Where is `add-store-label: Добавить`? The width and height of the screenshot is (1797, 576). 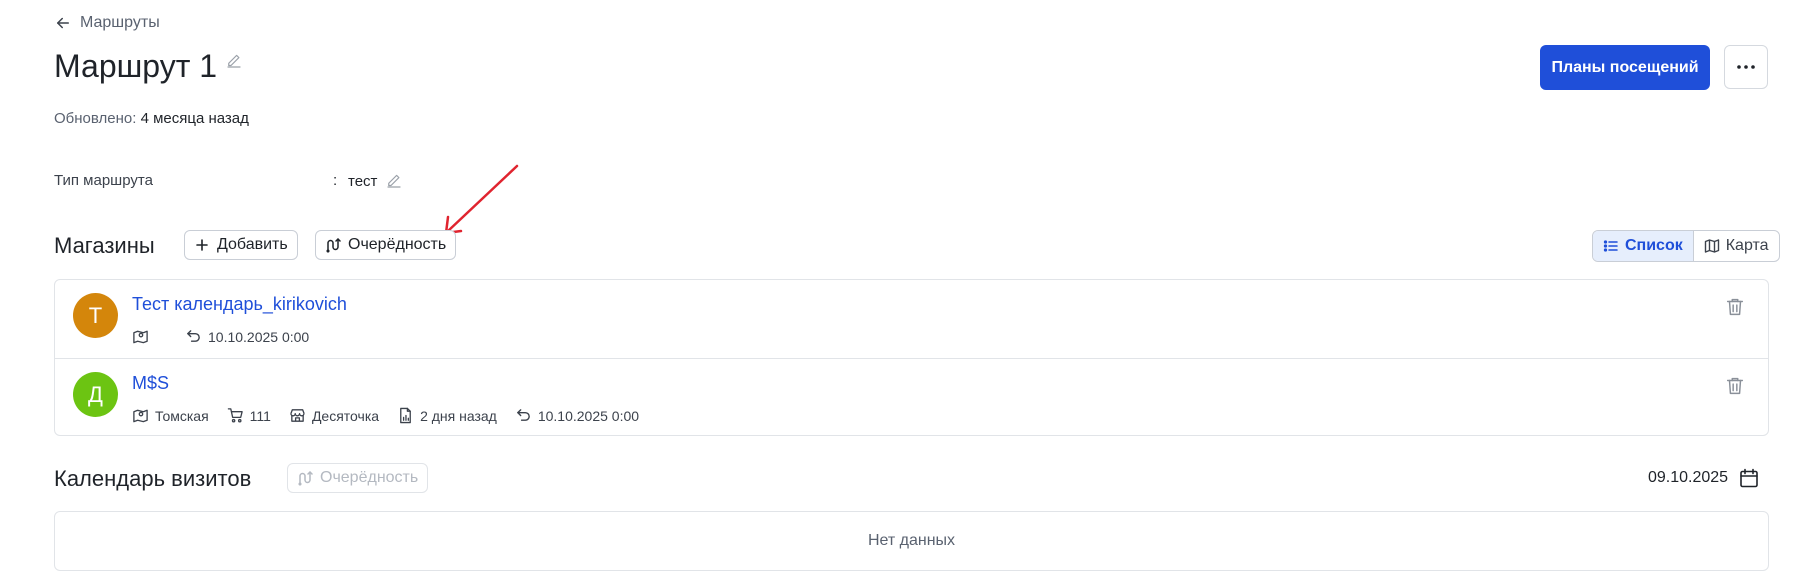
add-store-label: Добавить is located at coordinates (252, 244).